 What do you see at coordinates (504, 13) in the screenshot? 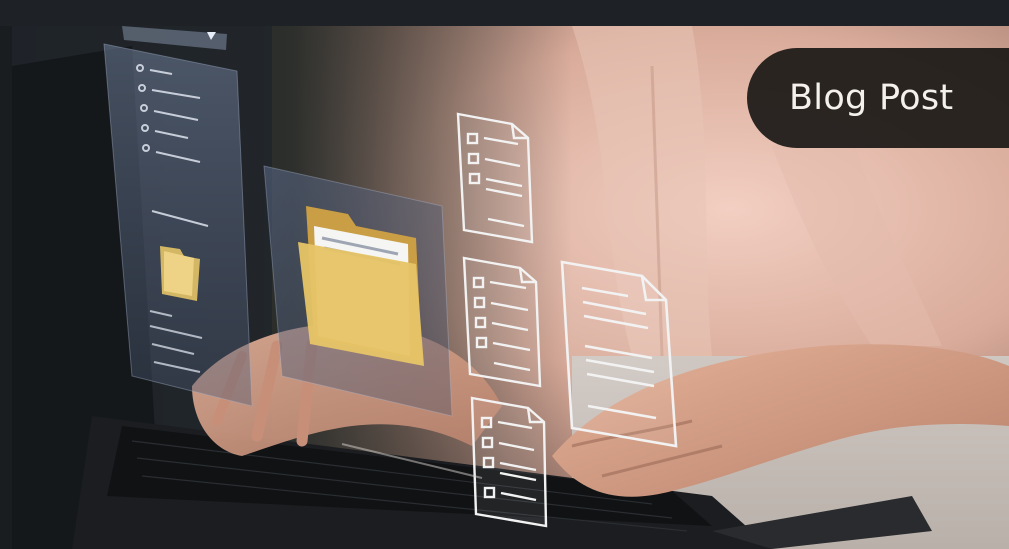
I see `top-strip` at bounding box center [504, 13].